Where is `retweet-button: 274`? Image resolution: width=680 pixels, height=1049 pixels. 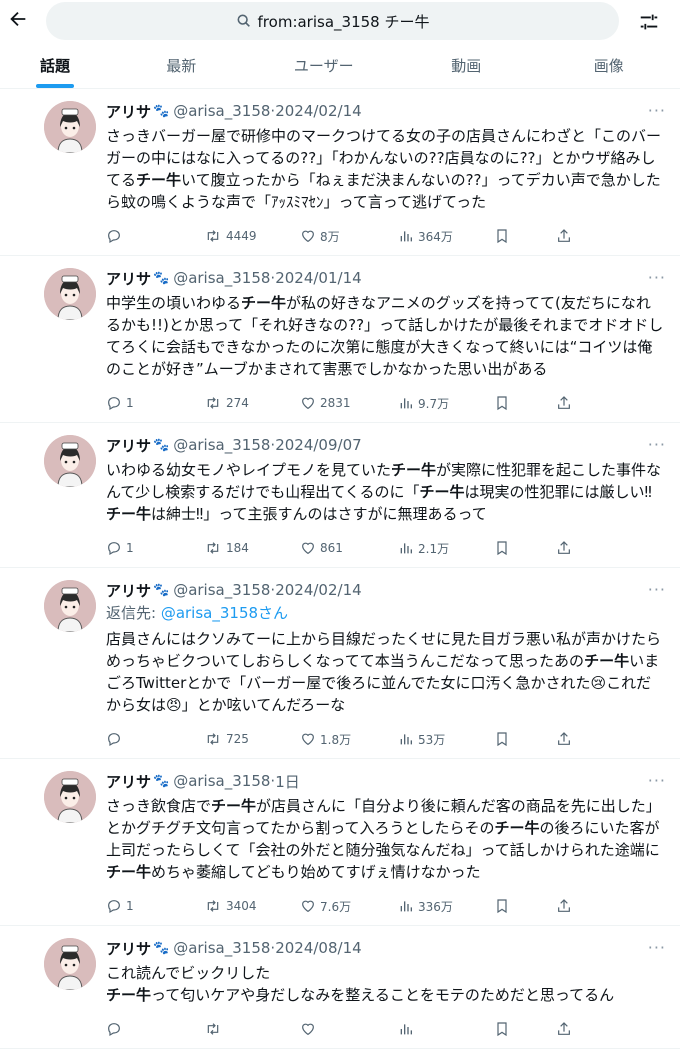
retweet-button: 274 is located at coordinates (252, 403).